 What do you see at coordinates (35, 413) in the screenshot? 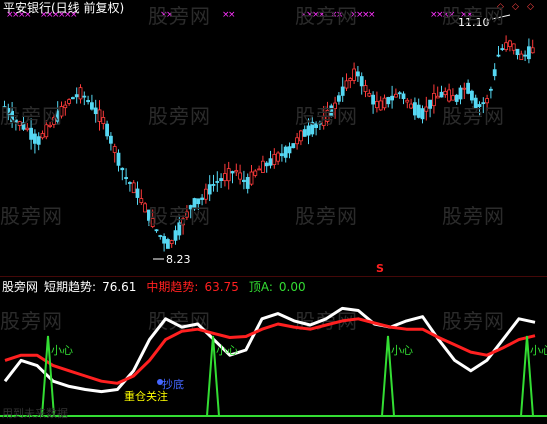
I see `footer-note: 用到未来数据` at bounding box center [35, 413].